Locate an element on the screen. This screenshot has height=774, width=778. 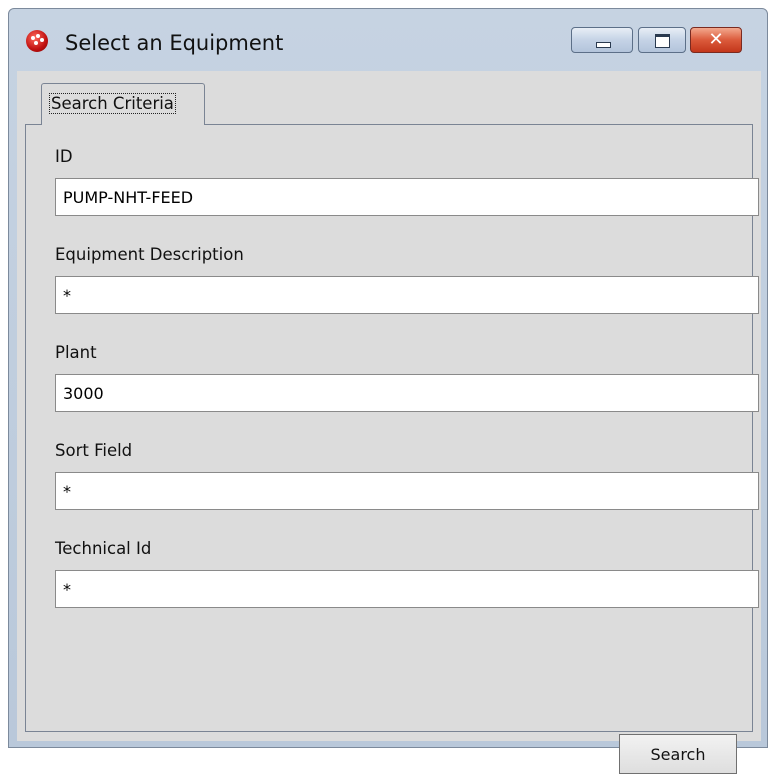
technical-id-label: Technical Id is located at coordinates (103, 548).